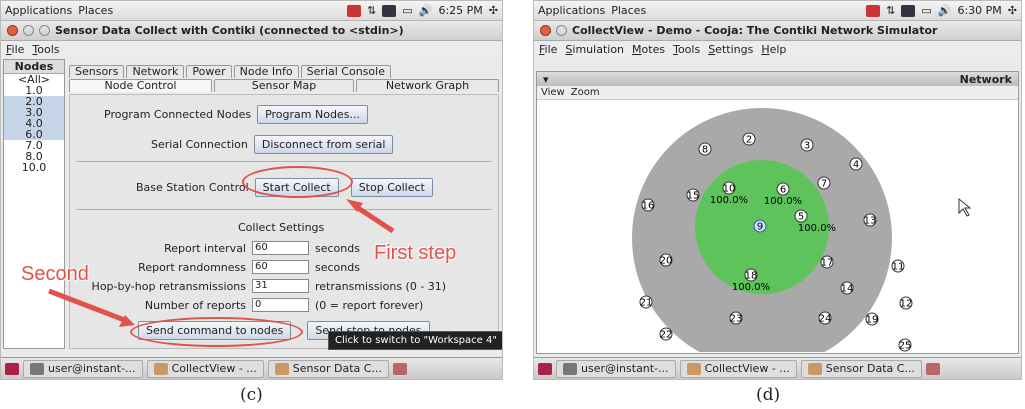 The image size is (1025, 409). I want to click on menu-tools: Tools, so click(686, 49).